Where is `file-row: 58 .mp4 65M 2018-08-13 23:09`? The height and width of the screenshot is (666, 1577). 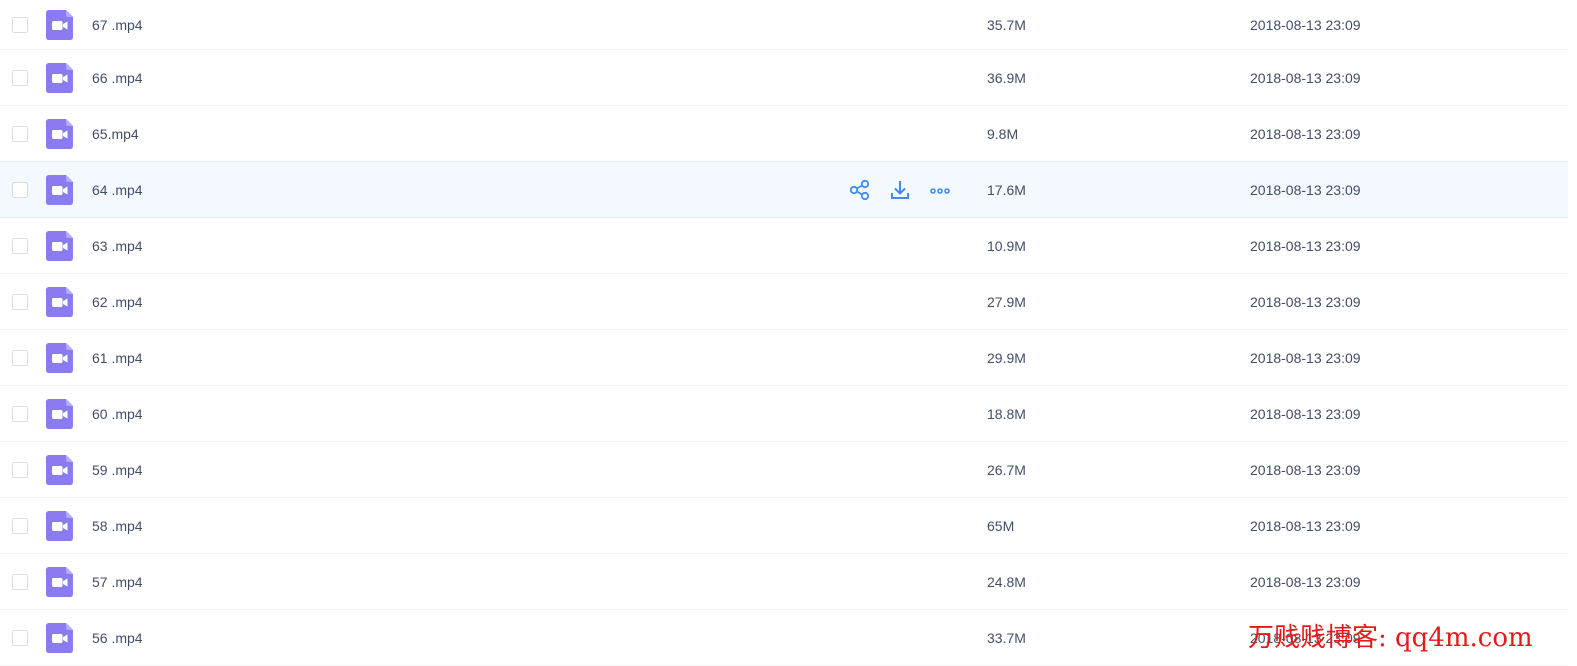
file-row: 58 .mp4 65M 2018-08-13 23:09 is located at coordinates (784, 526).